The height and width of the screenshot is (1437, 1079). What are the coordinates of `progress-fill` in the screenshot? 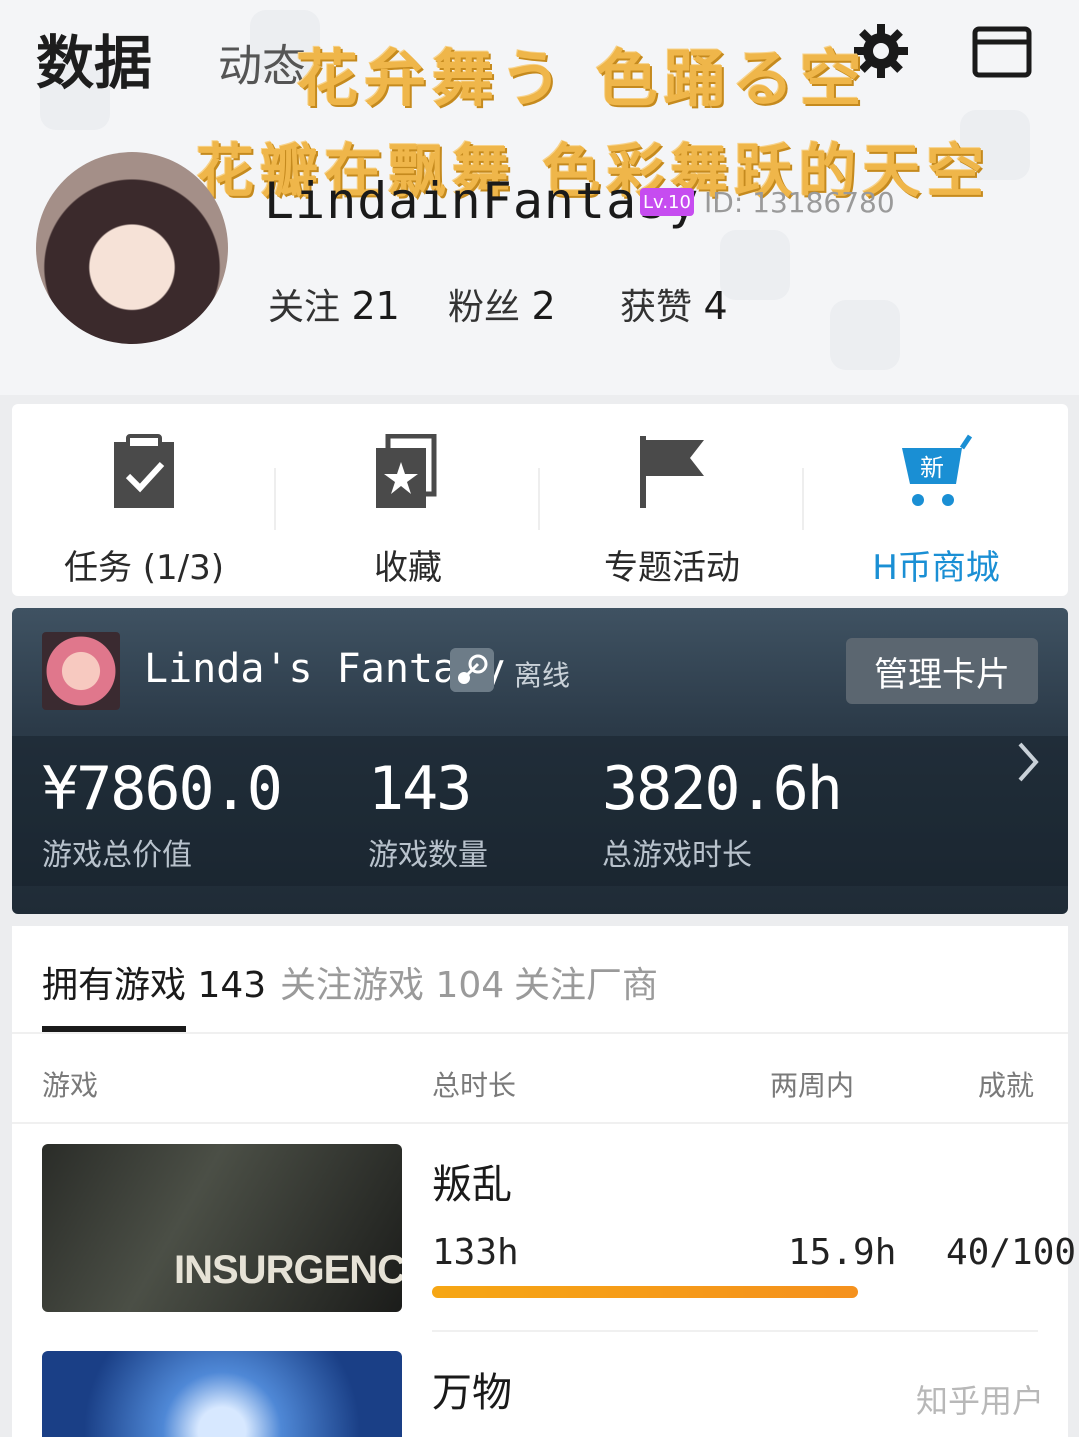 It's located at (645, 1292).